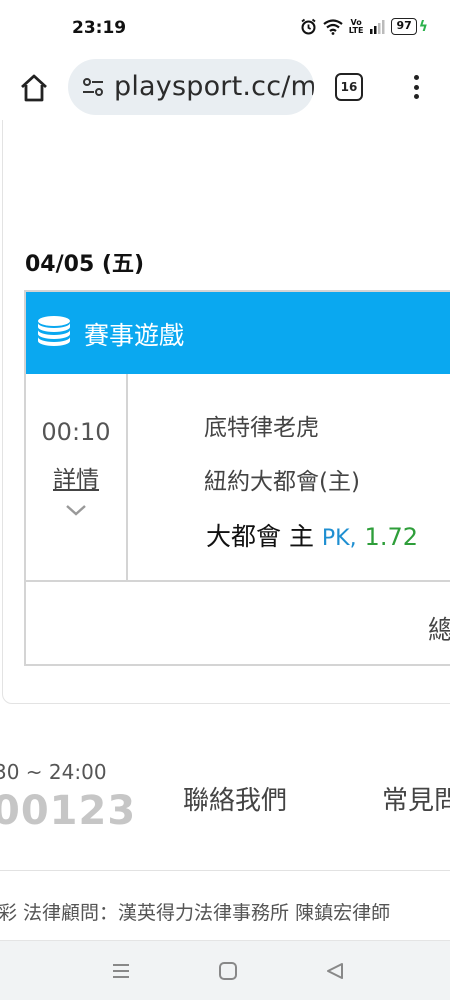  Describe the element at coordinates (339, 538) in the screenshot. I see `pick-type: PK,` at that location.